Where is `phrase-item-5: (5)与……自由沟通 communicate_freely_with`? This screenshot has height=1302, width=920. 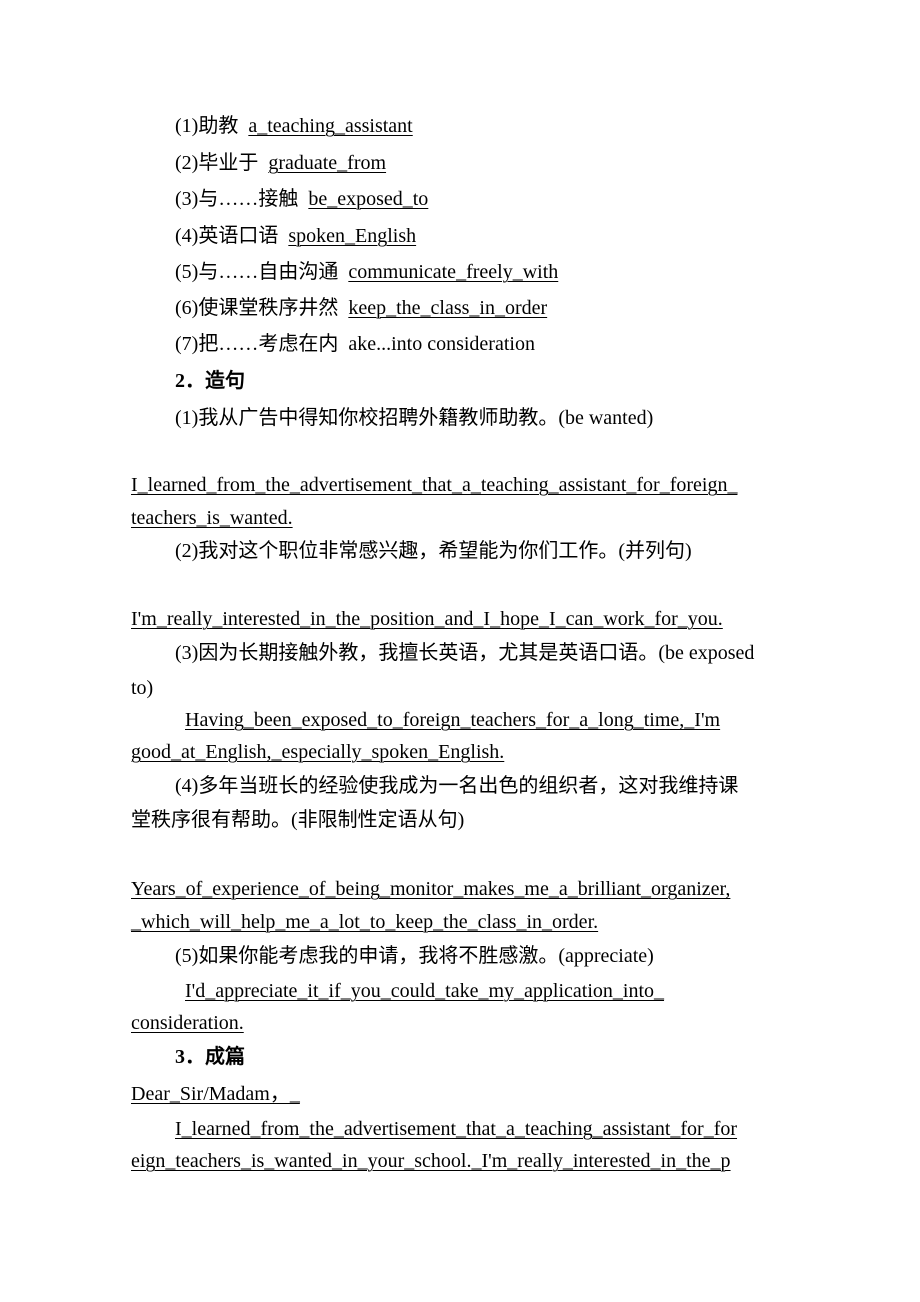 phrase-item-5: (5)与……自由沟通 communicate_freely_with is located at coordinates (366, 272).